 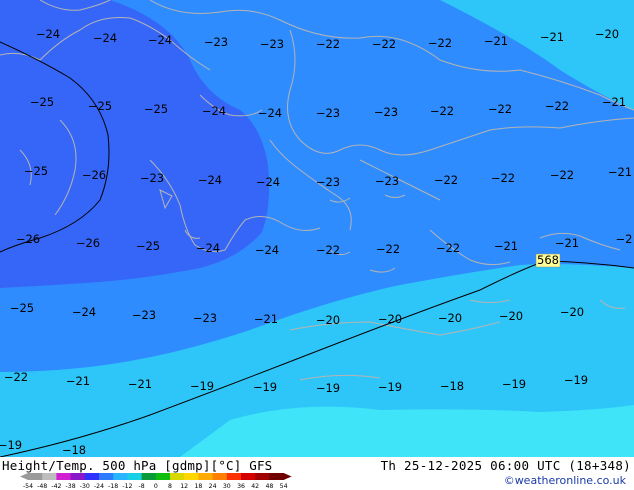 What do you see at coordinates (255, 486) in the screenshot?
I see `scale-tick-label: 42` at bounding box center [255, 486].